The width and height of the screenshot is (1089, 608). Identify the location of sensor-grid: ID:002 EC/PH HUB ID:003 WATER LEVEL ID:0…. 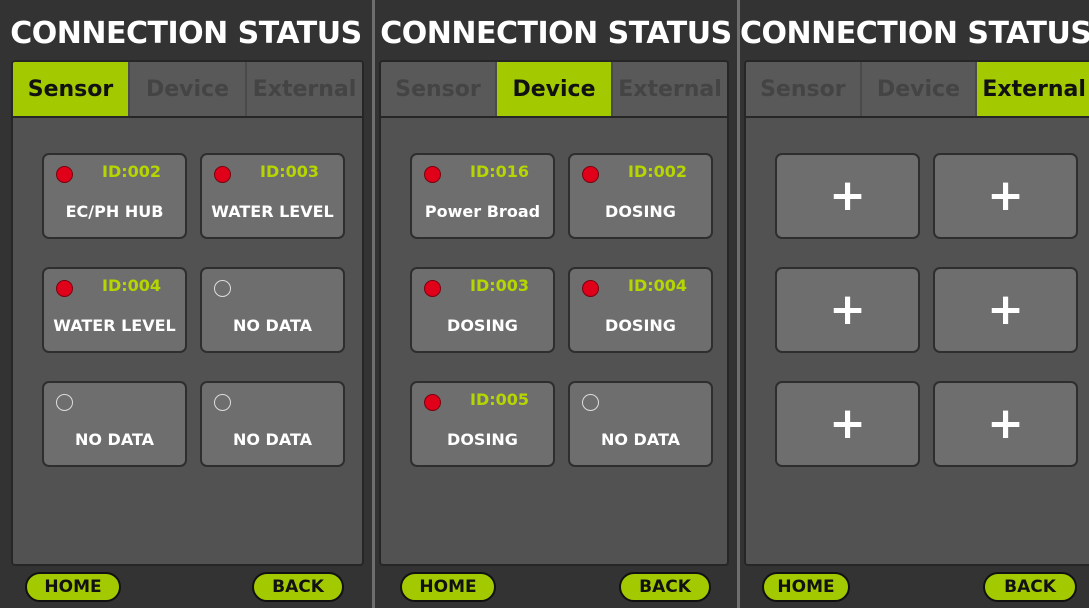
(193, 310).